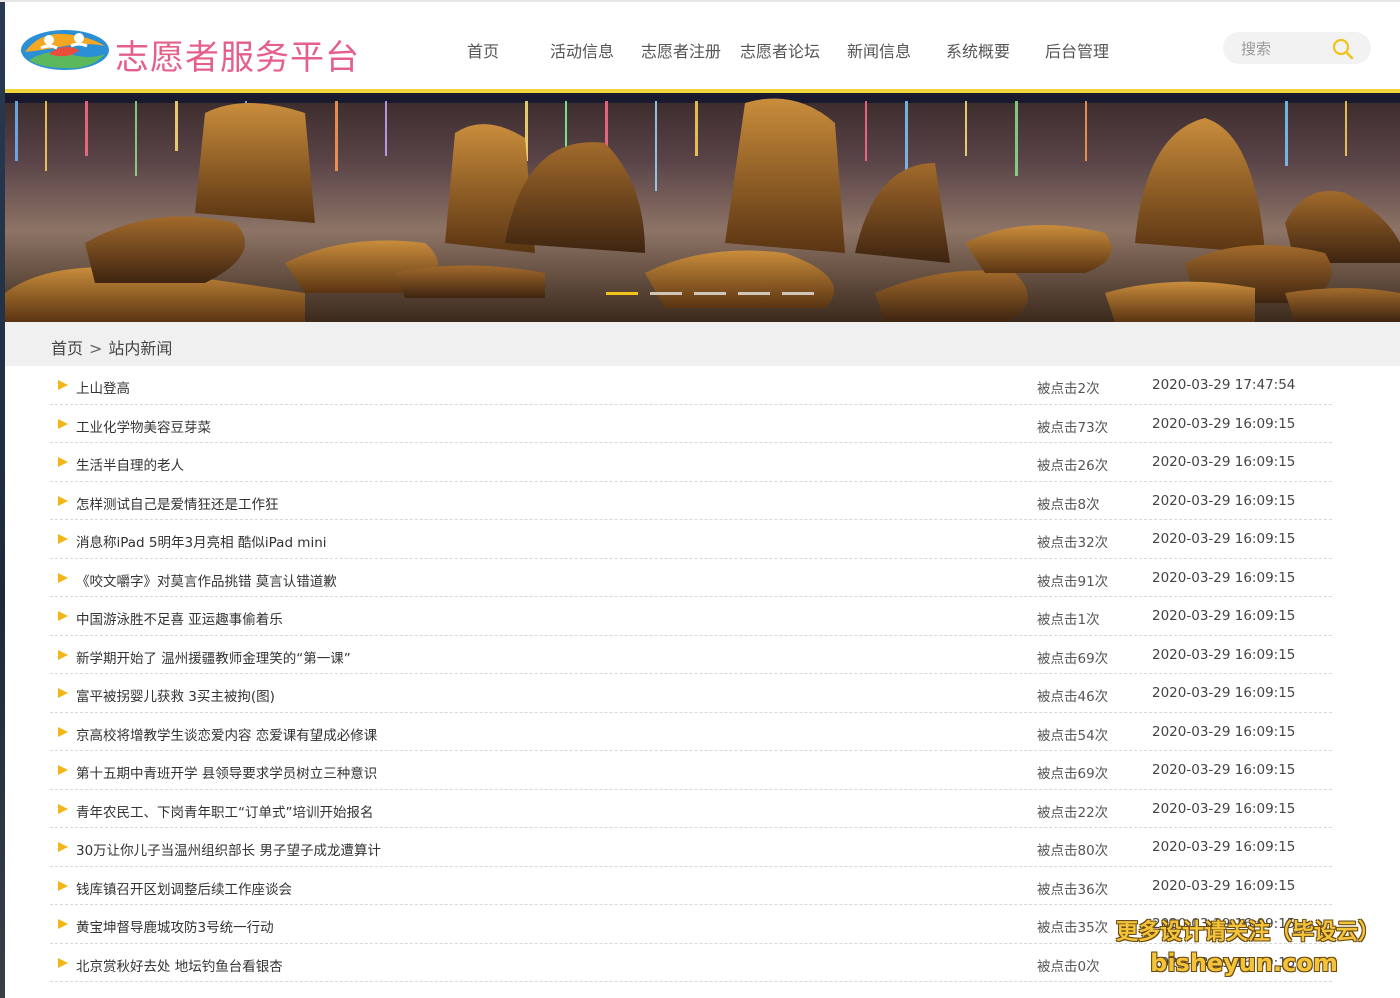 Image resolution: width=1400 pixels, height=998 pixels. I want to click on site-brand-title: 志愿者服务平台, so click(237, 54).